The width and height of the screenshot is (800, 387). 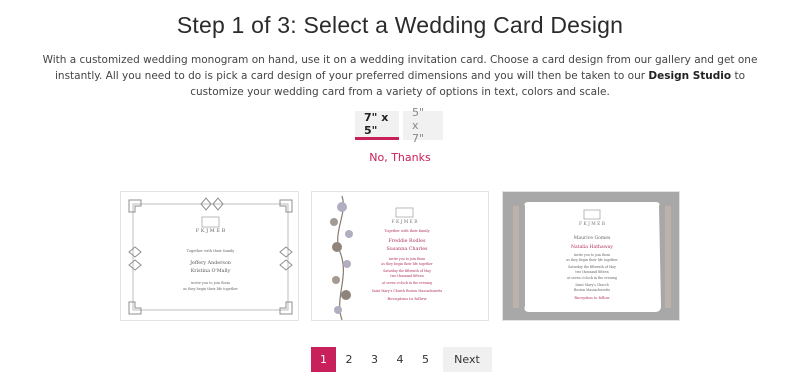 What do you see at coordinates (592, 290) in the screenshot?
I see `card-line: Boston Massachusetts` at bounding box center [592, 290].